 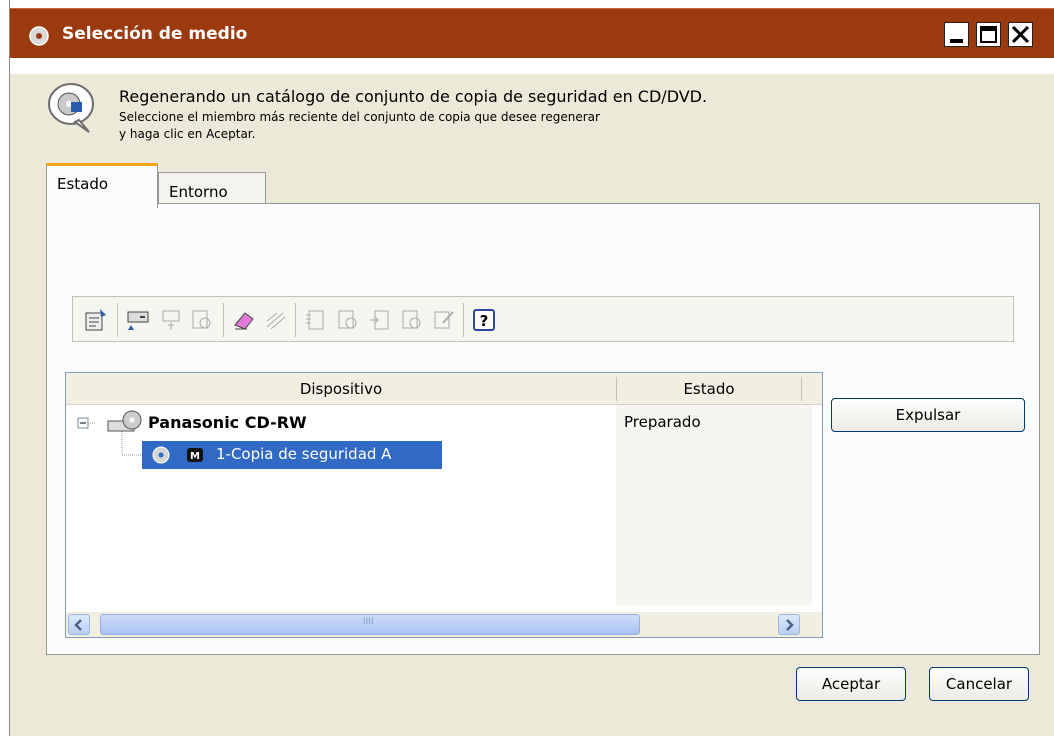 I want to click on cd-disc-icon, so click(x=161, y=455).